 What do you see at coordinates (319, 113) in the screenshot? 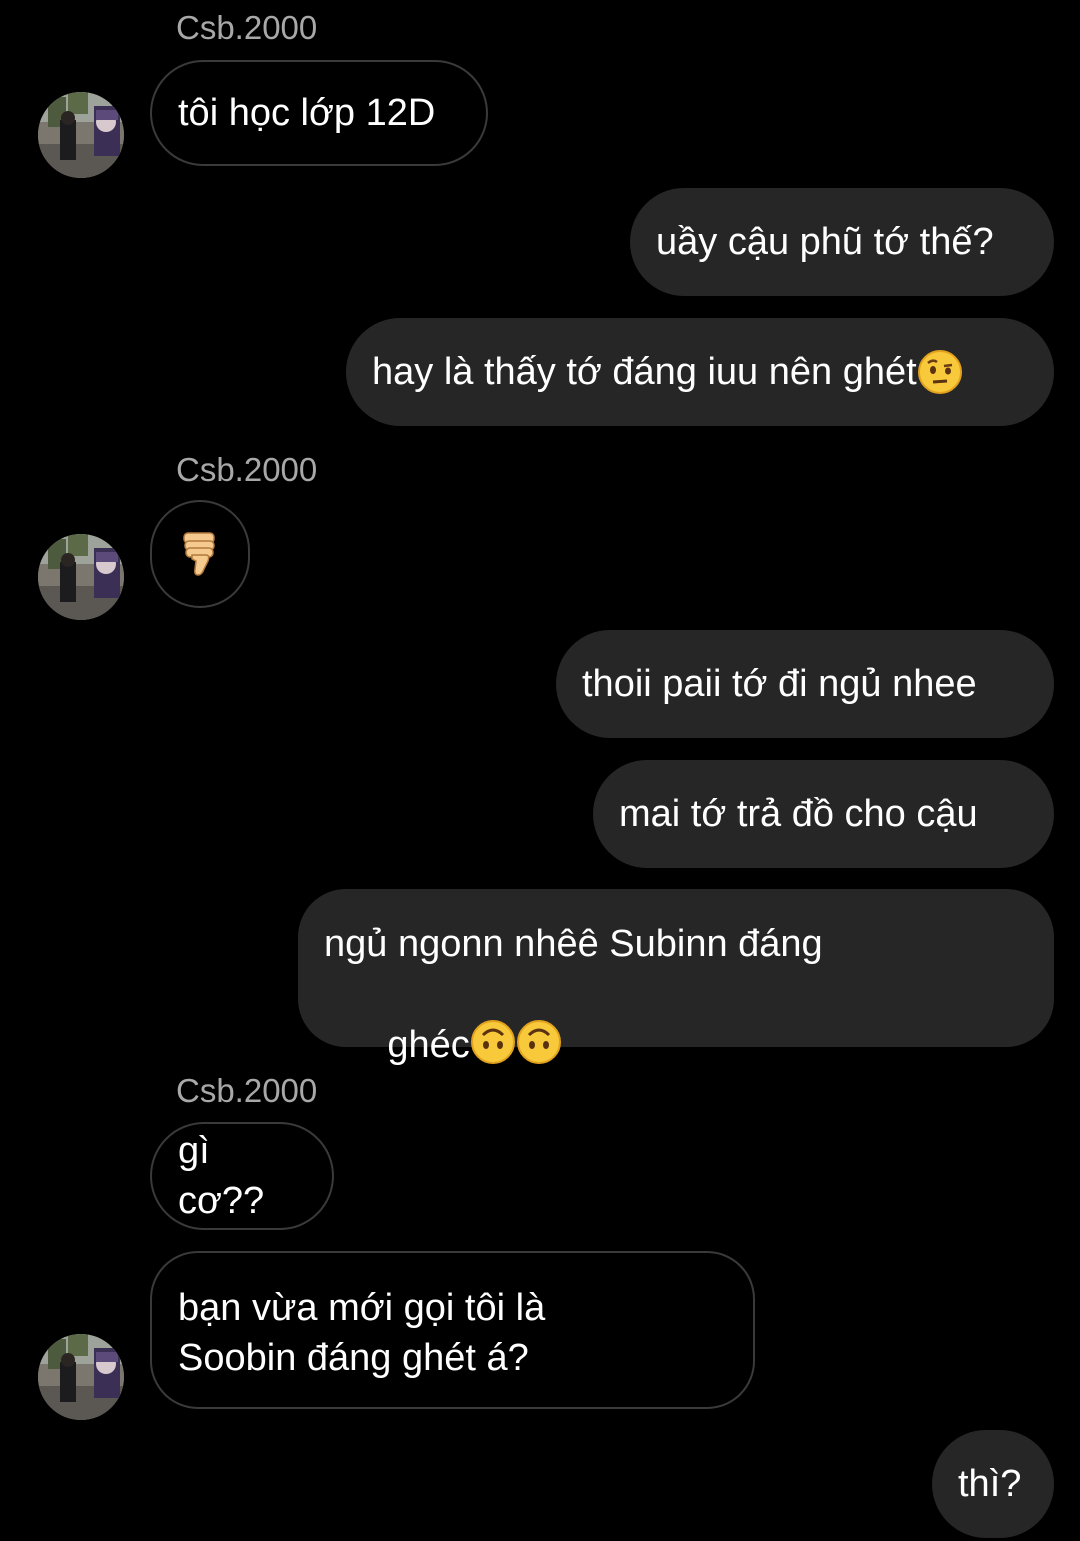
I see `message-bubble-incoming: tôi học lớp 12D` at bounding box center [319, 113].